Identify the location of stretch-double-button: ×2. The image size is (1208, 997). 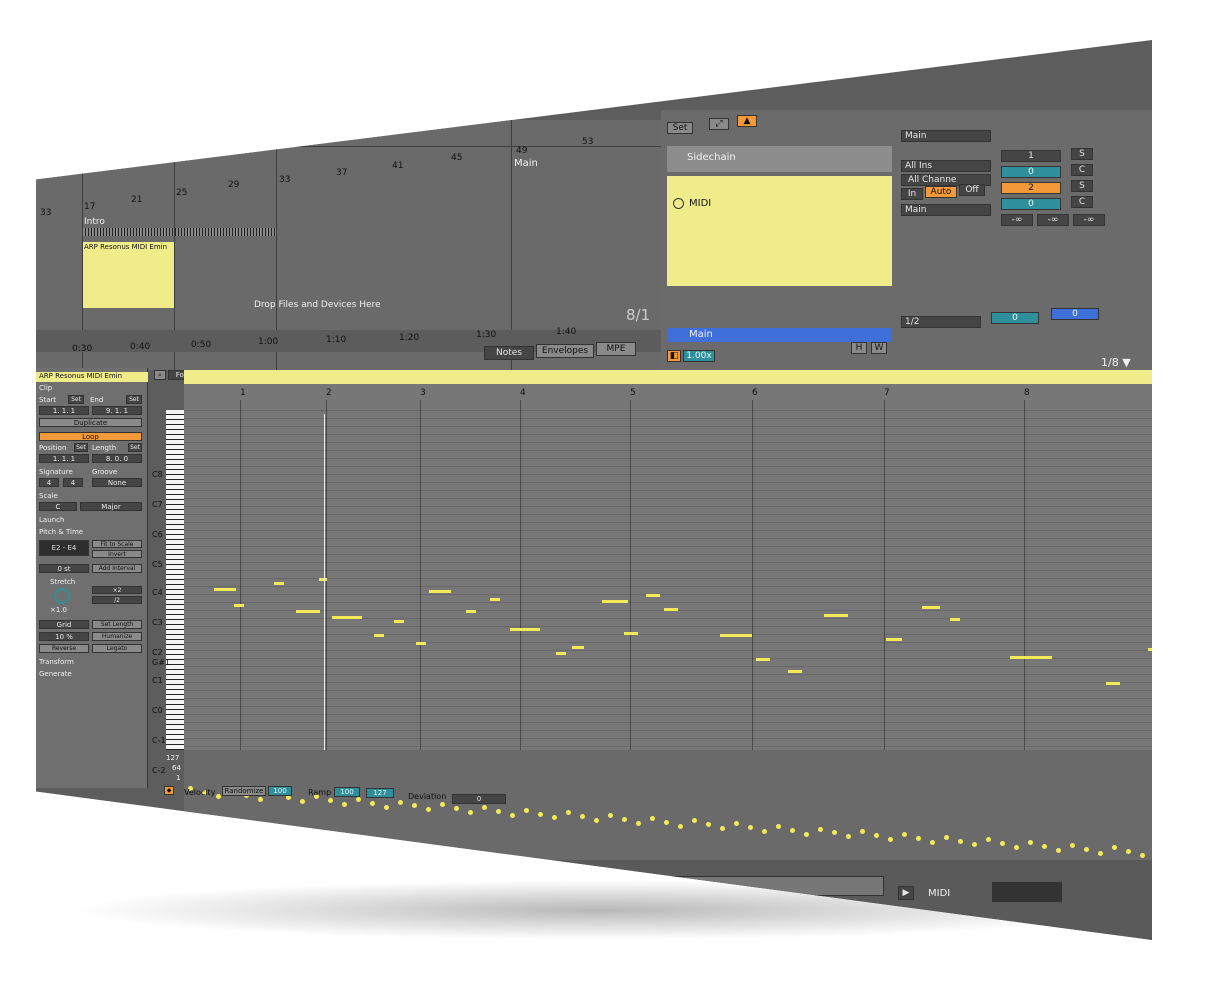
(117, 590).